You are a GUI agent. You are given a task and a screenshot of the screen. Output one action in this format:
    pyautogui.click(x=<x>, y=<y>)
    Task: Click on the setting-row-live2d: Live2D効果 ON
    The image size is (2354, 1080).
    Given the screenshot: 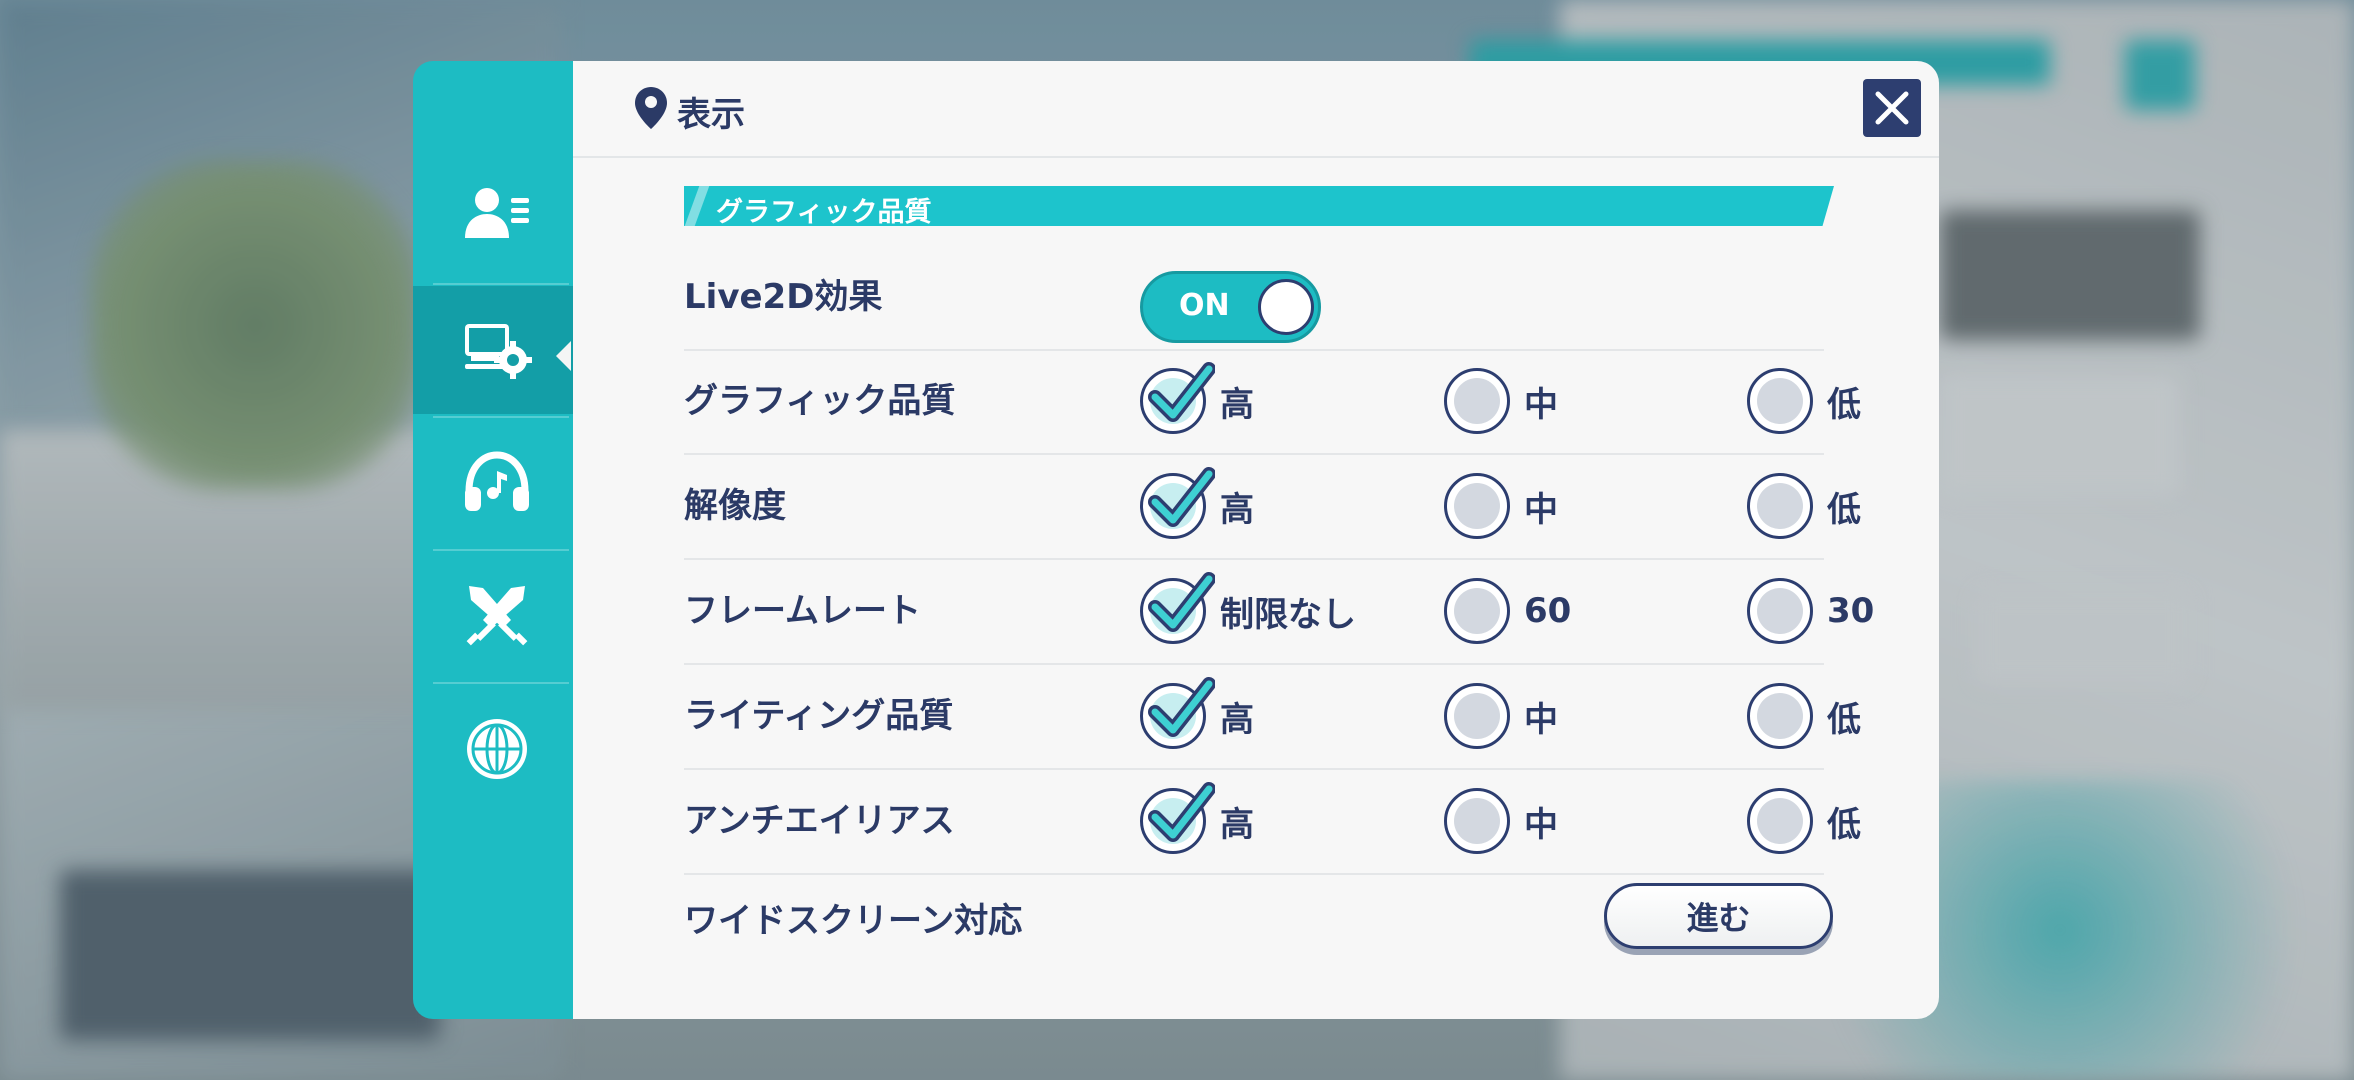 What is the action you would take?
    pyautogui.click(x=1254, y=298)
    